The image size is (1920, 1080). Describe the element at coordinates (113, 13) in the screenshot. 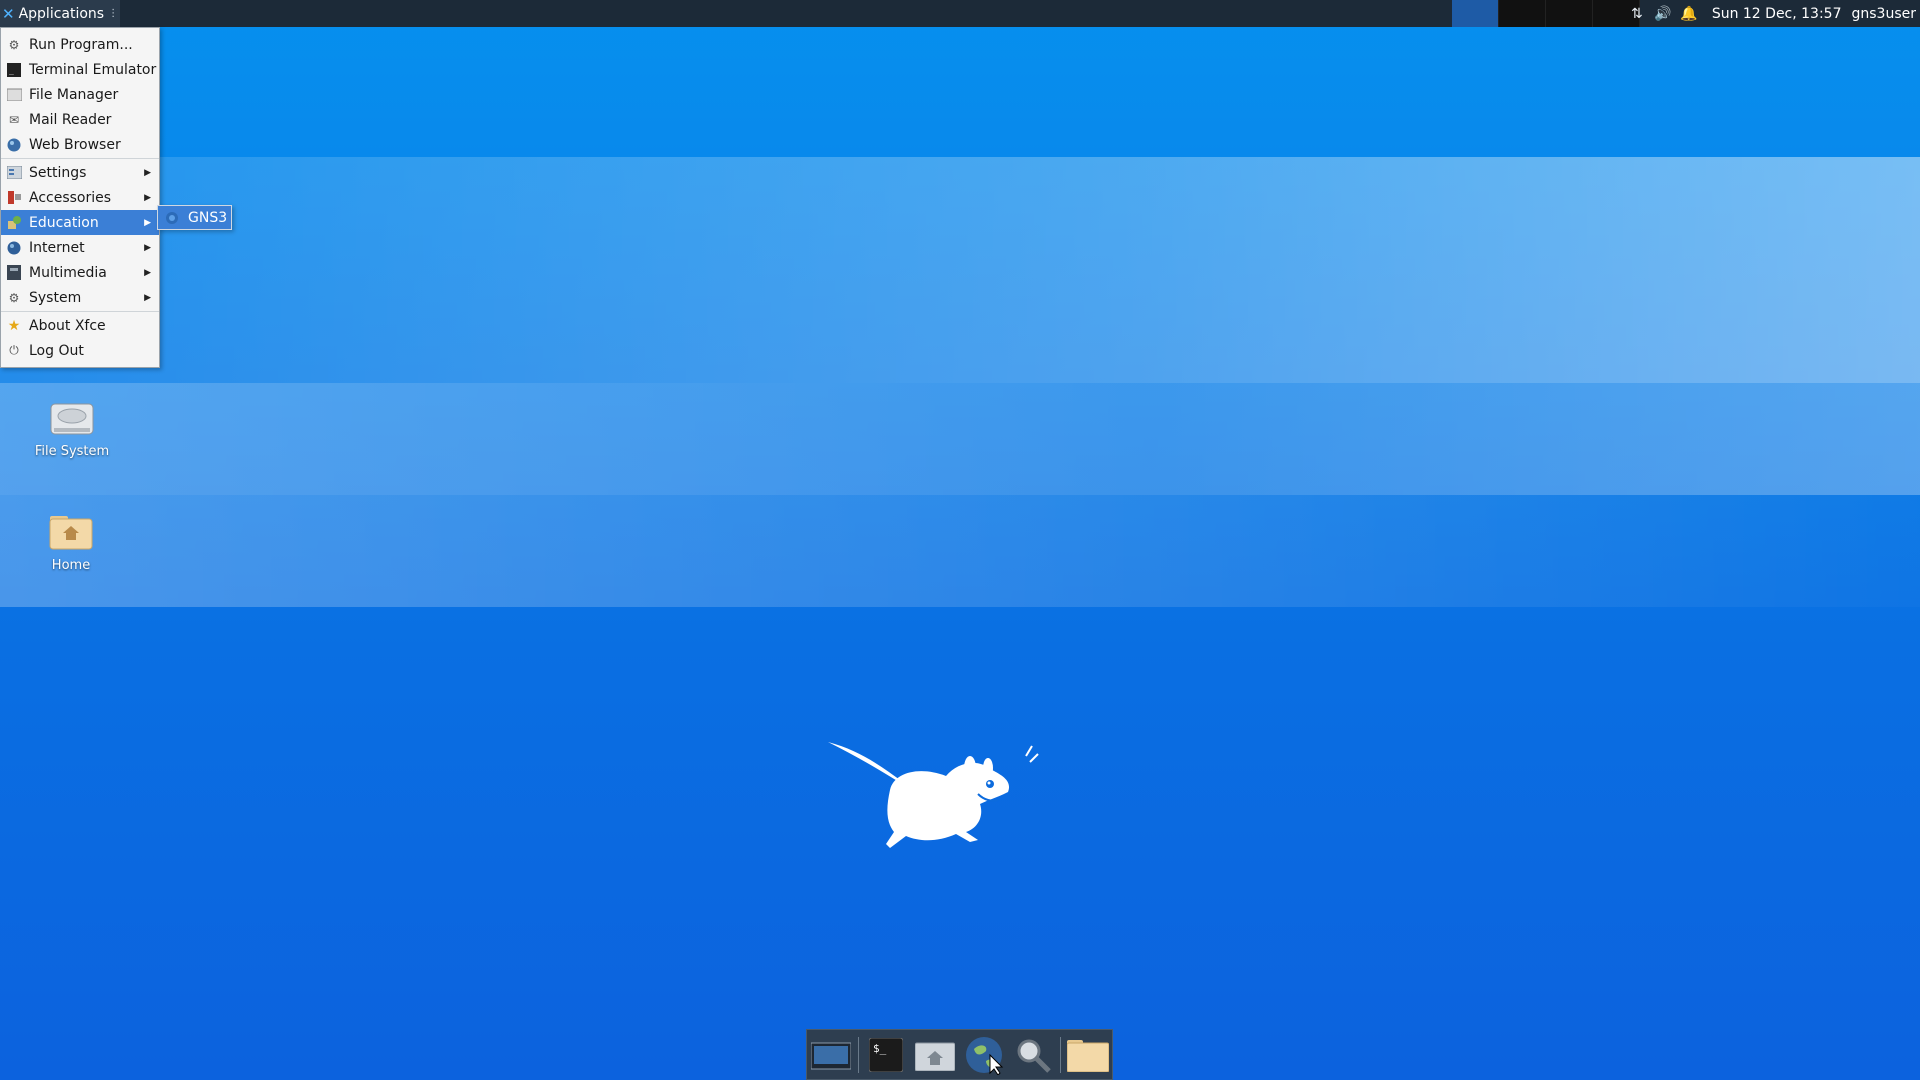

I see `panel-handle-icon: ⋮` at that location.